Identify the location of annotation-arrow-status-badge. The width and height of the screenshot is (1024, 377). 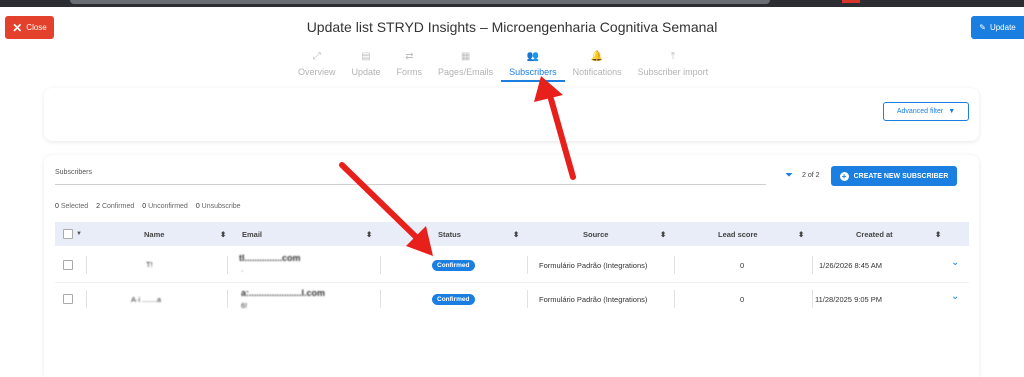
(386, 209).